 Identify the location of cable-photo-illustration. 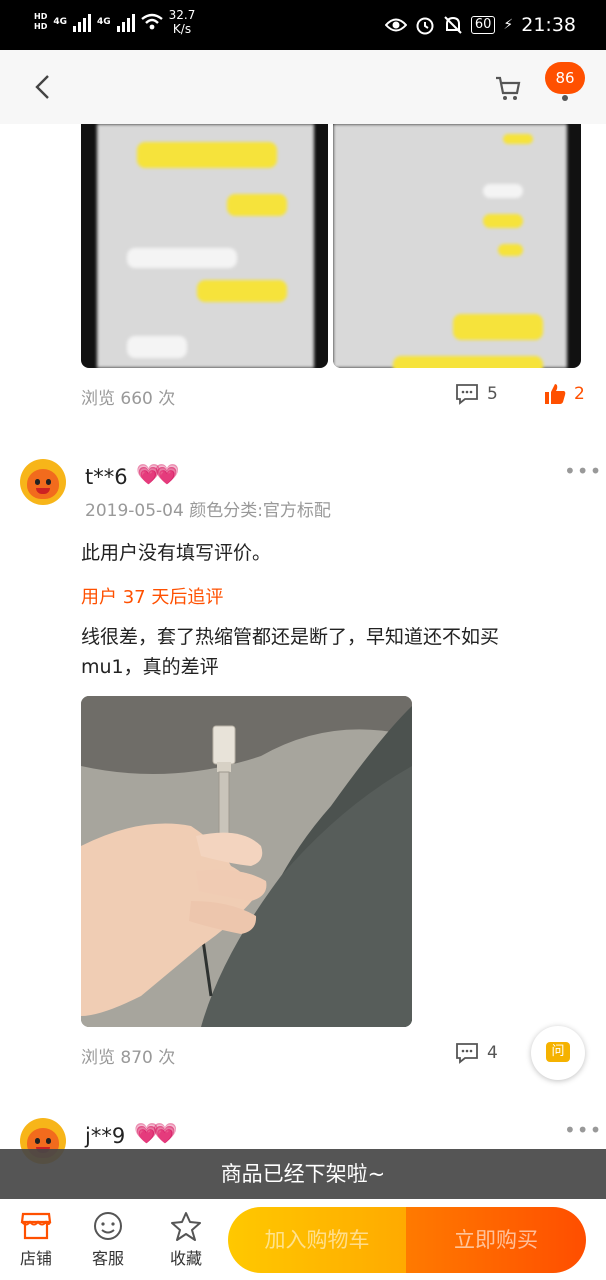
(246, 861).